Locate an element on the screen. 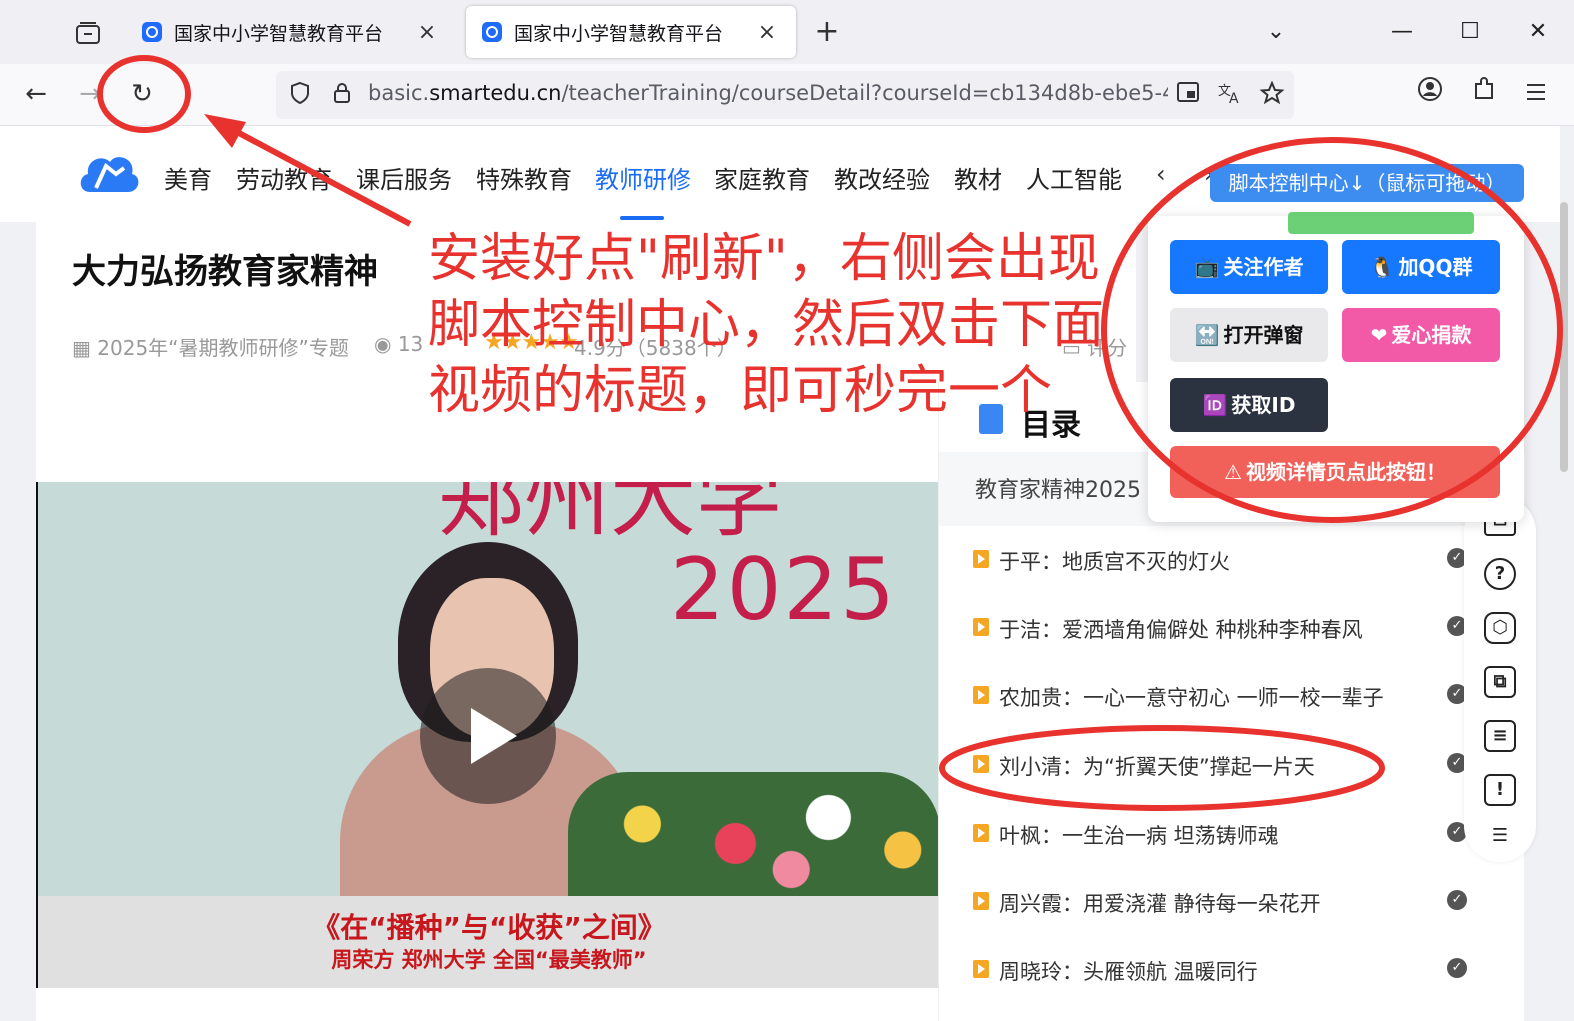 The width and height of the screenshot is (1574, 1021). annotation-line: 脚本控制中心，然后双击下面 is located at coordinates (766, 325).